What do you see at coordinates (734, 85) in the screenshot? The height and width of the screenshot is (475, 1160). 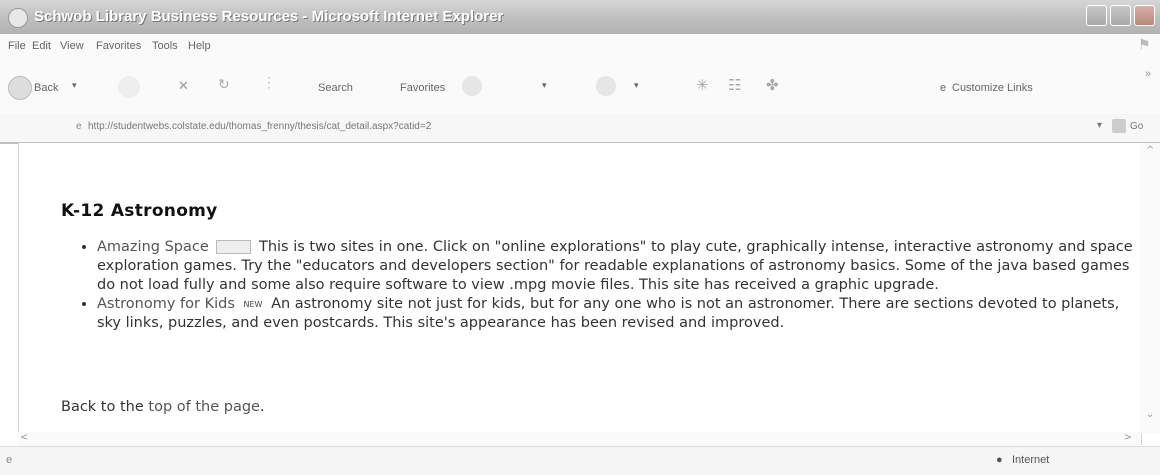 I see `discuss-icon: ☷` at bounding box center [734, 85].